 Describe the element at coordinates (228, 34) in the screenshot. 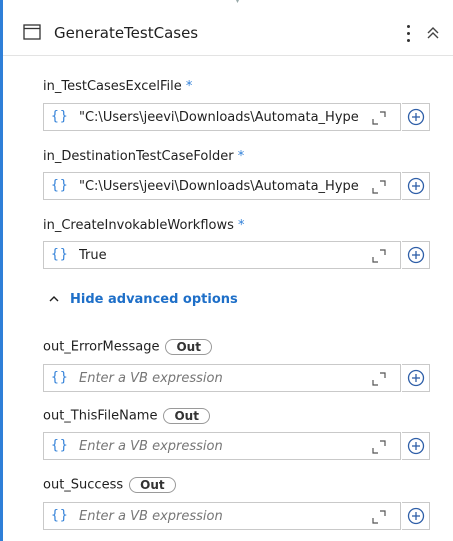

I see `activity-header: GenerateTestCases` at that location.